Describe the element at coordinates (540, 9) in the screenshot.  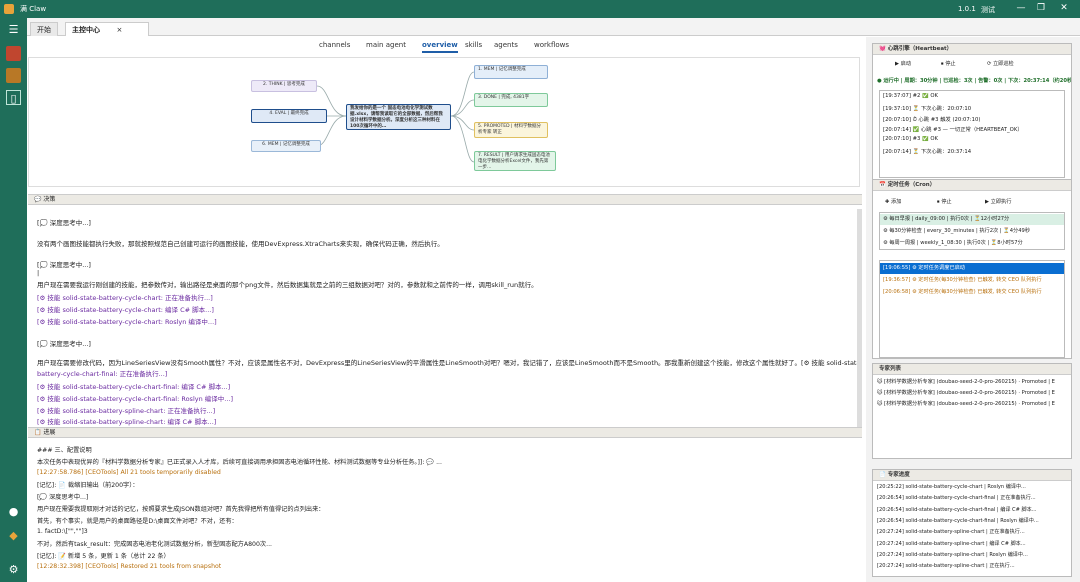
I see `title-bar: 满 Claw 1.0.1 测试 — ❐ ✕` at that location.